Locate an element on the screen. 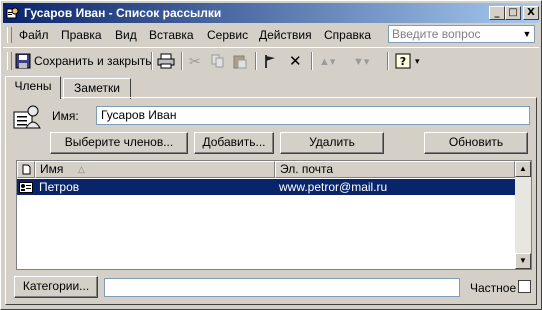 Image resolution: width=542 pixels, height=310 pixels. printer-icon is located at coordinates (166, 61).